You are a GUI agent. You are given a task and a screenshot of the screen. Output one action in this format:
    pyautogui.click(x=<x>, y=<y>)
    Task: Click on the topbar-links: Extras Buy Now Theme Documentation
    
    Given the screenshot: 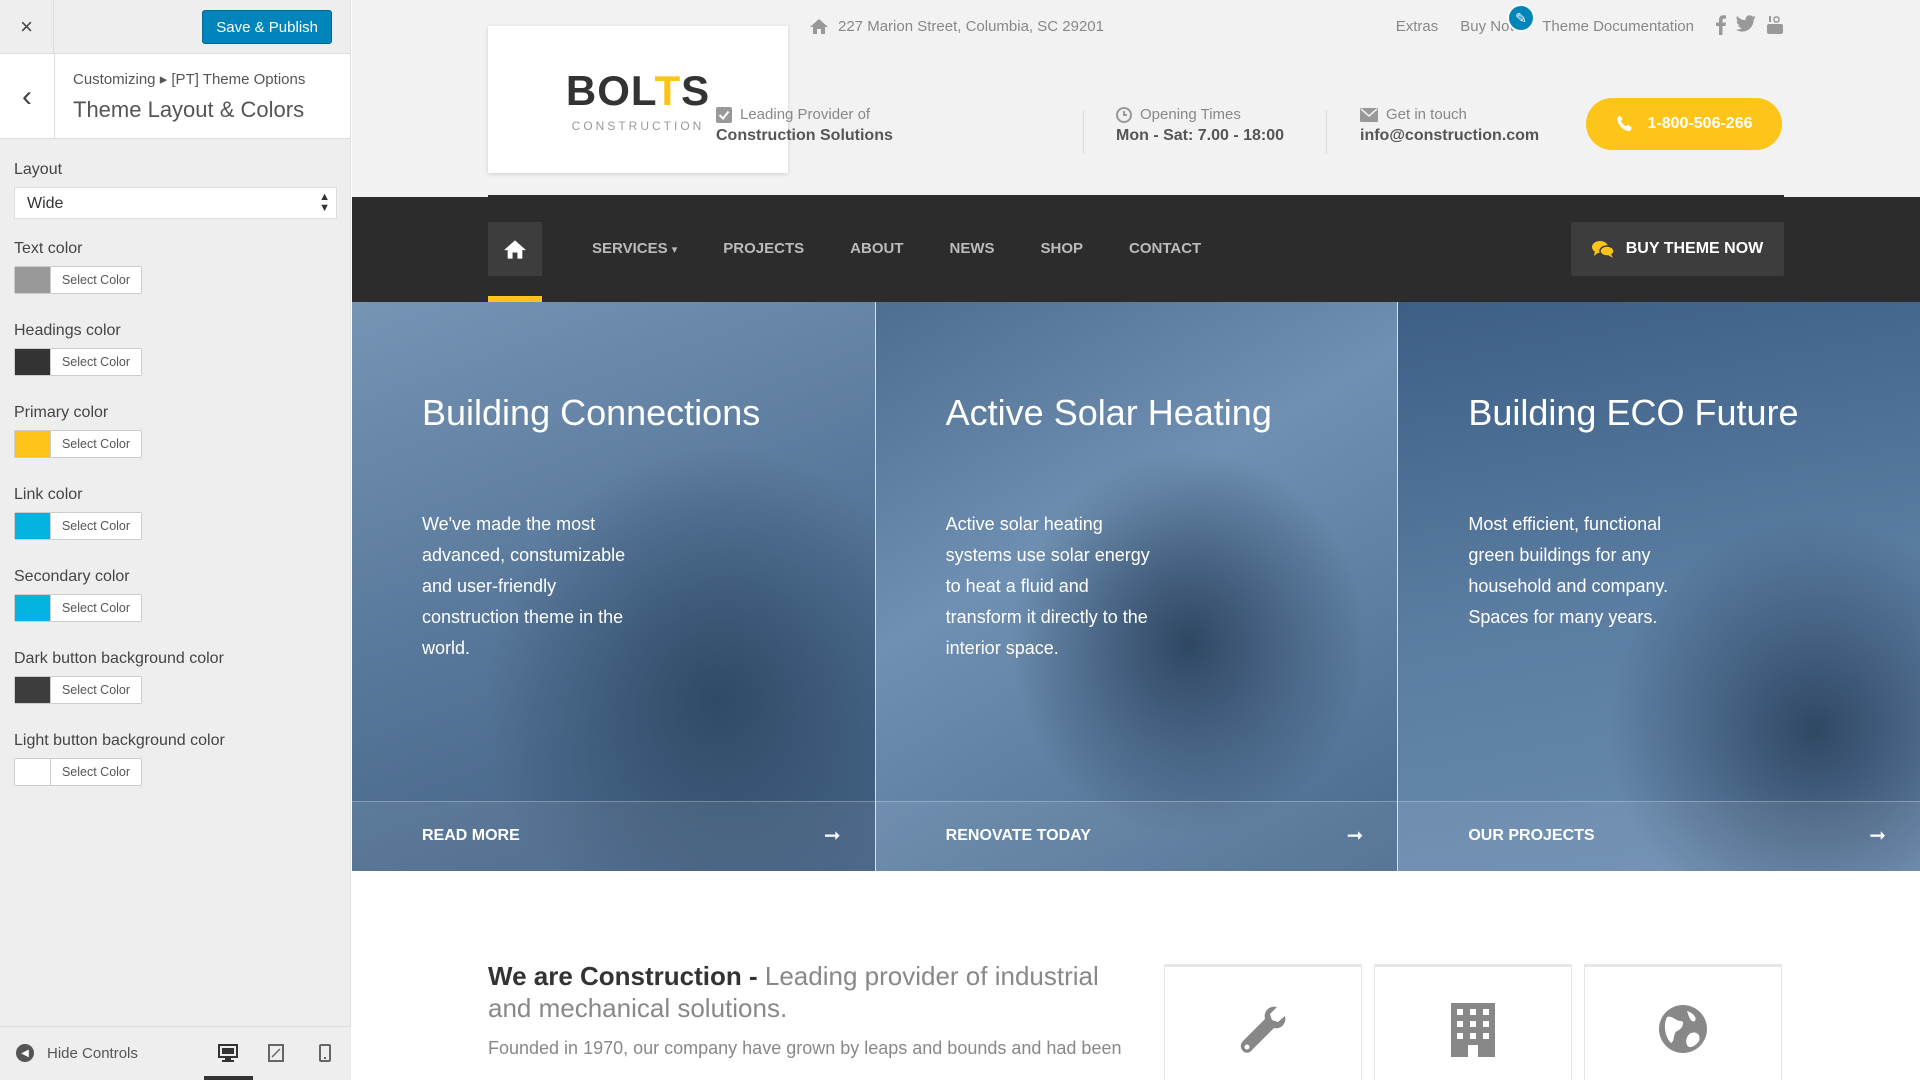 What is the action you would take?
    pyautogui.click(x=1545, y=26)
    